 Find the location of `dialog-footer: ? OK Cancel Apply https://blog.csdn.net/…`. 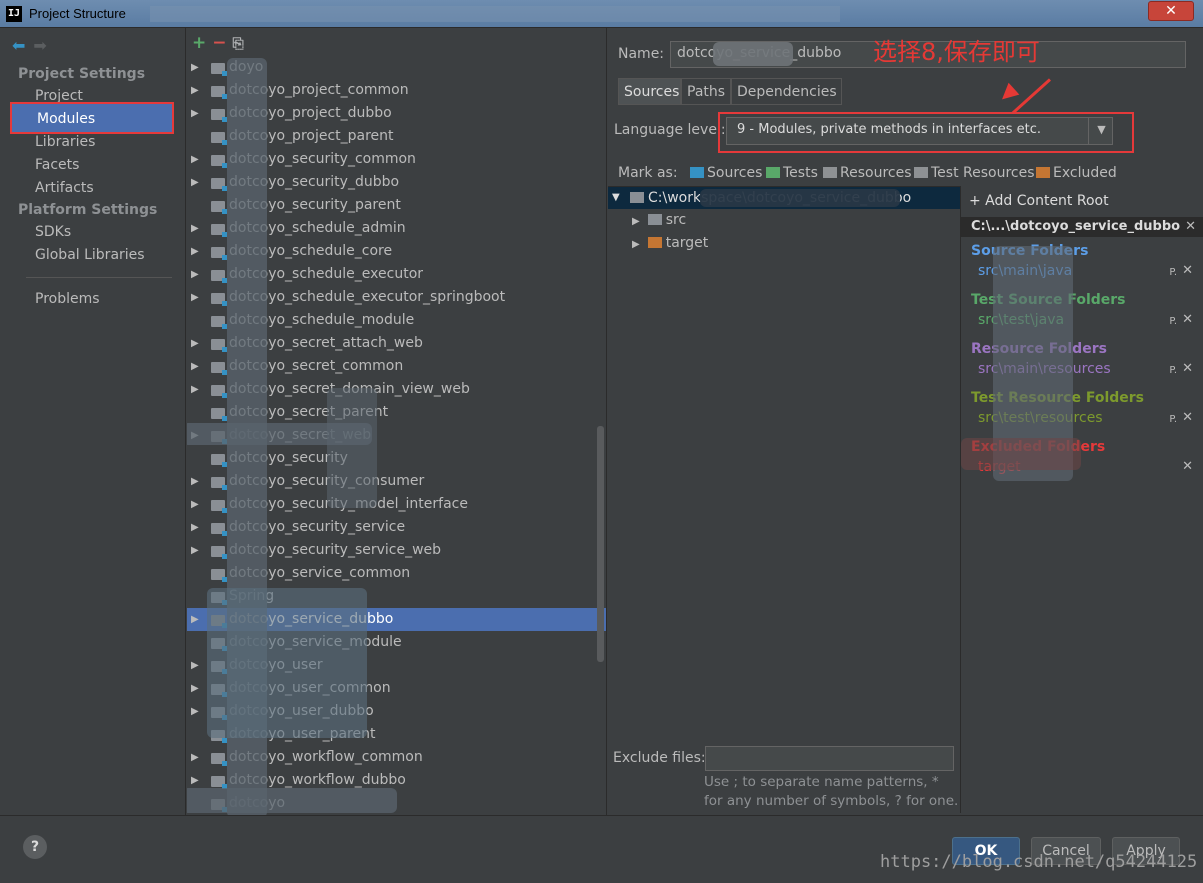

dialog-footer: ? OK Cancel Apply https://blog.csdn.net/… is located at coordinates (601, 849).